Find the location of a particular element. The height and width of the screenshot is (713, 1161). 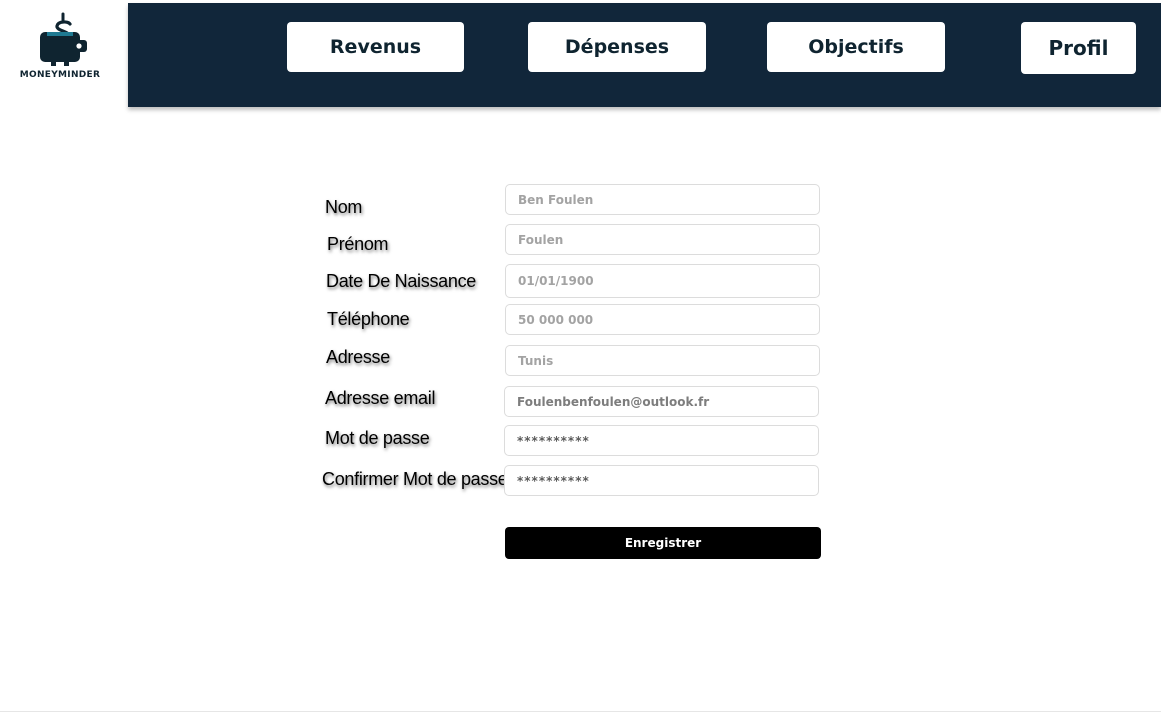

adresse-input is located at coordinates (662, 360).